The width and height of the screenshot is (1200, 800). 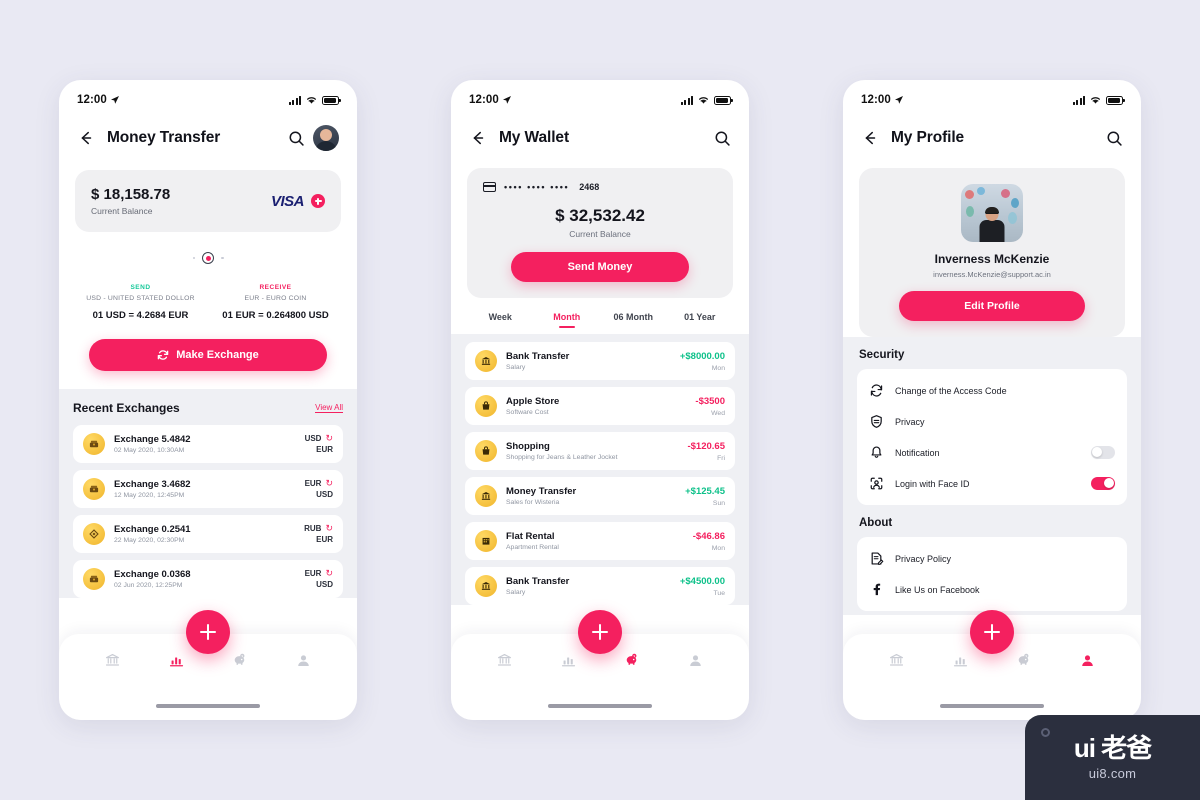 I want to click on transaction-row: Apple Store Software Cost -$3500 Wed, so click(x=600, y=406).